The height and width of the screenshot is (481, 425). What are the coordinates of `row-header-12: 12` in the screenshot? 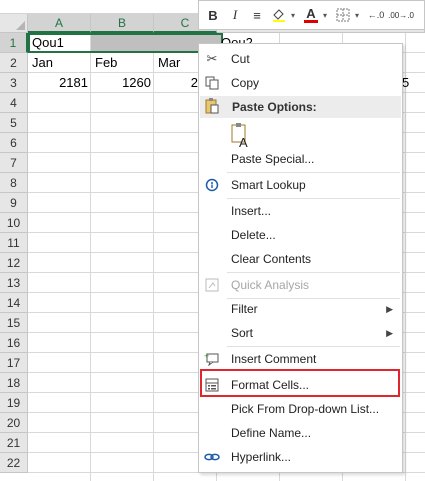 It's located at (14, 263).